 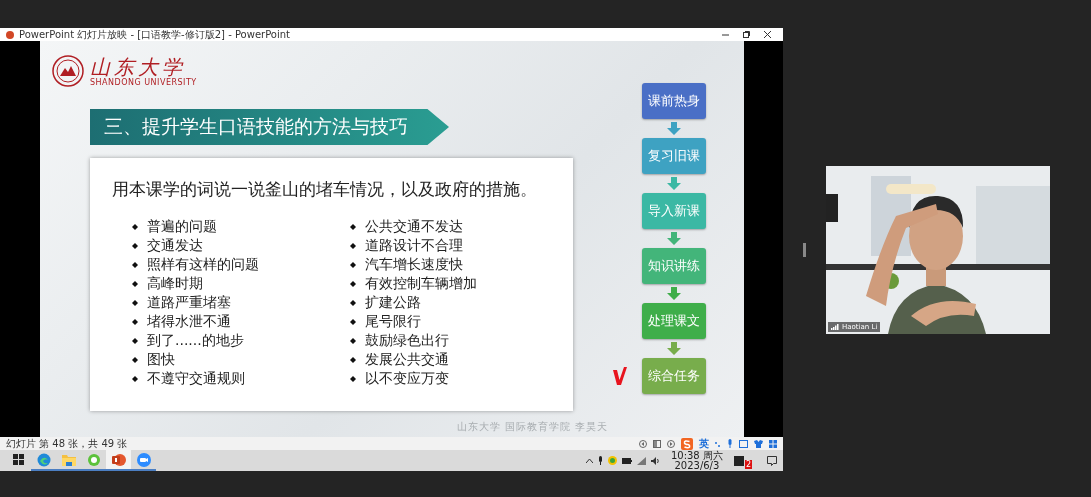 What do you see at coordinates (189, 302) in the screenshot?
I see `list-item: 道路严重堵塞` at bounding box center [189, 302].